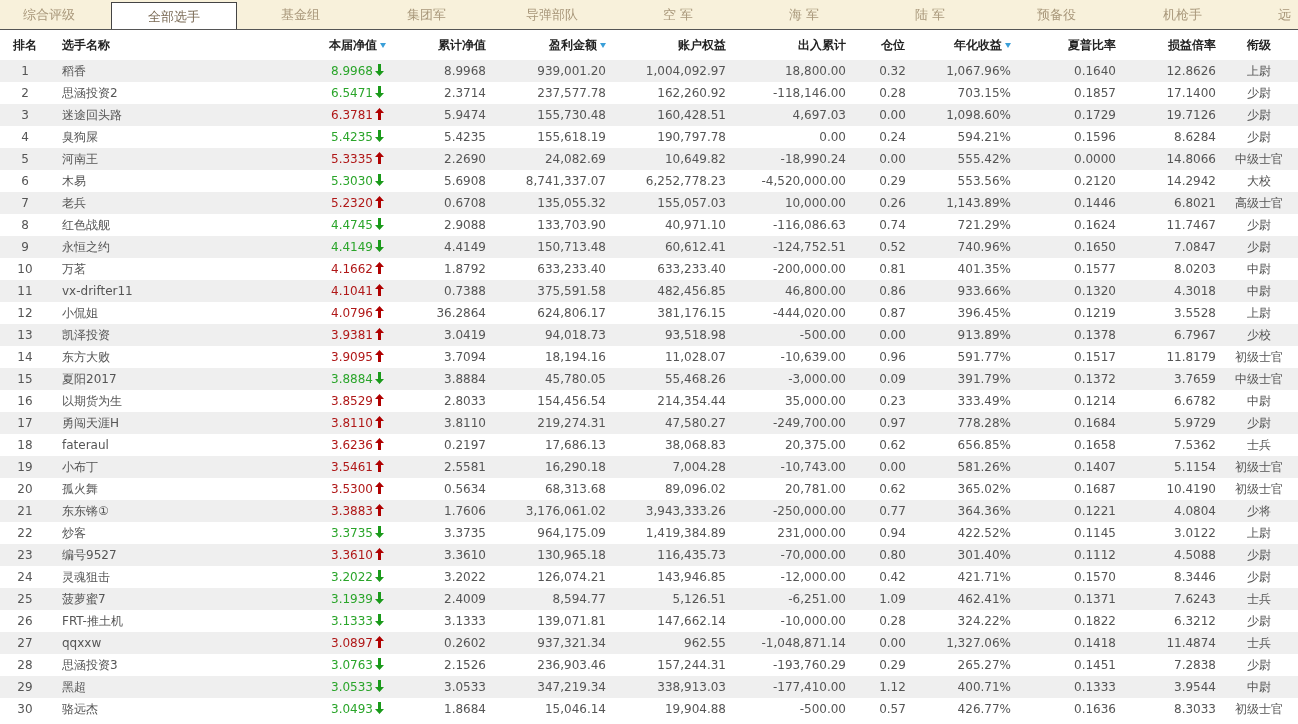  What do you see at coordinates (1095, 291) in the screenshot?
I see `table-cell: 0.1320` at bounding box center [1095, 291].